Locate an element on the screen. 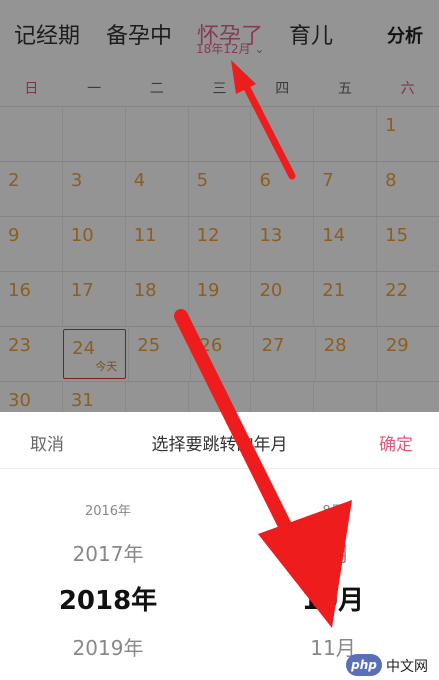  confirm-button: 确定 is located at coordinates (396, 442).